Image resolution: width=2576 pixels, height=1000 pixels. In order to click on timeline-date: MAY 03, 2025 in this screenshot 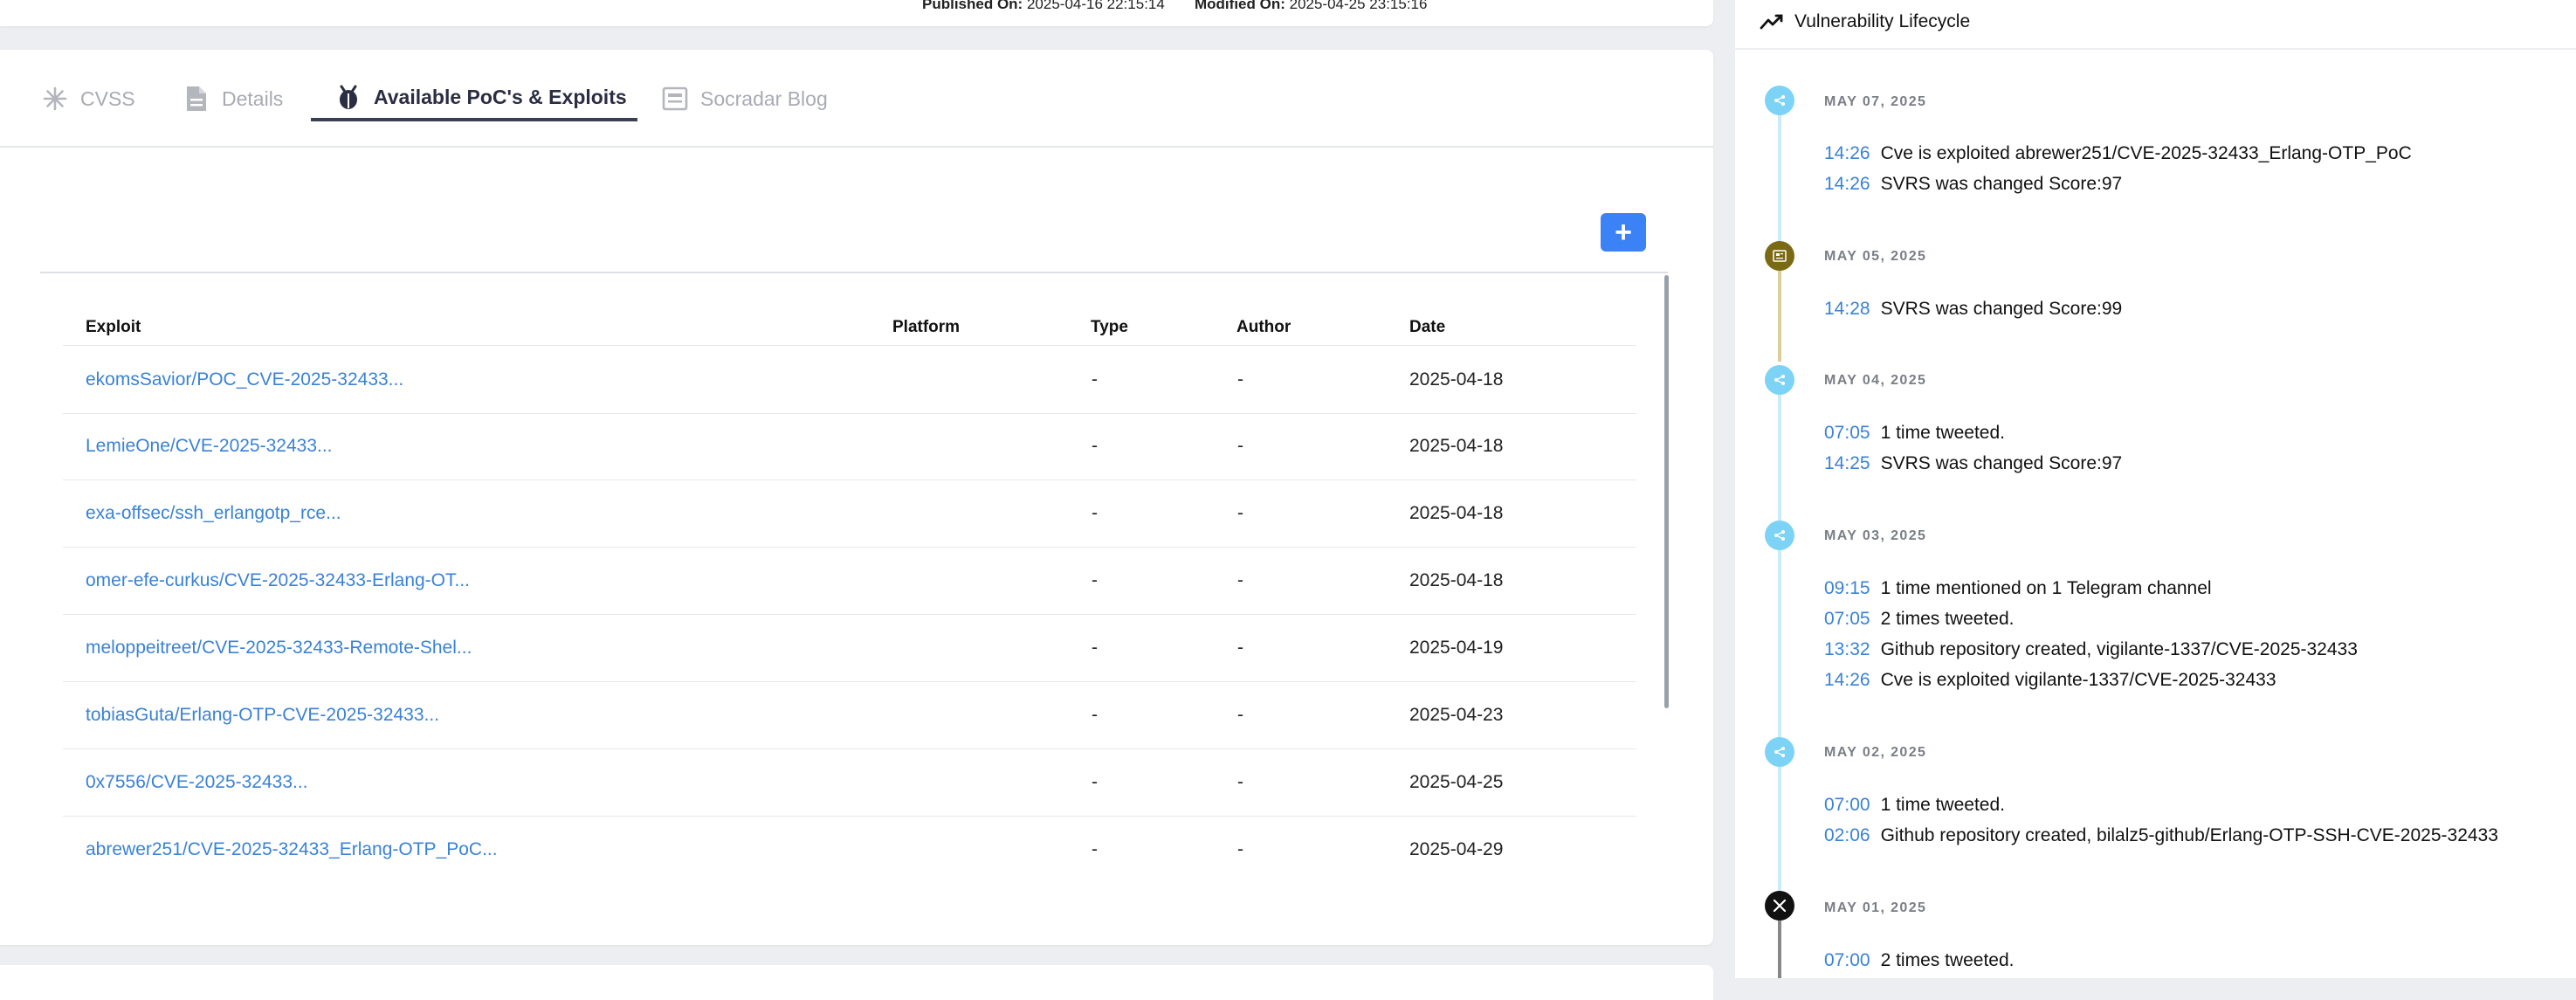, I will do `click(1875, 535)`.